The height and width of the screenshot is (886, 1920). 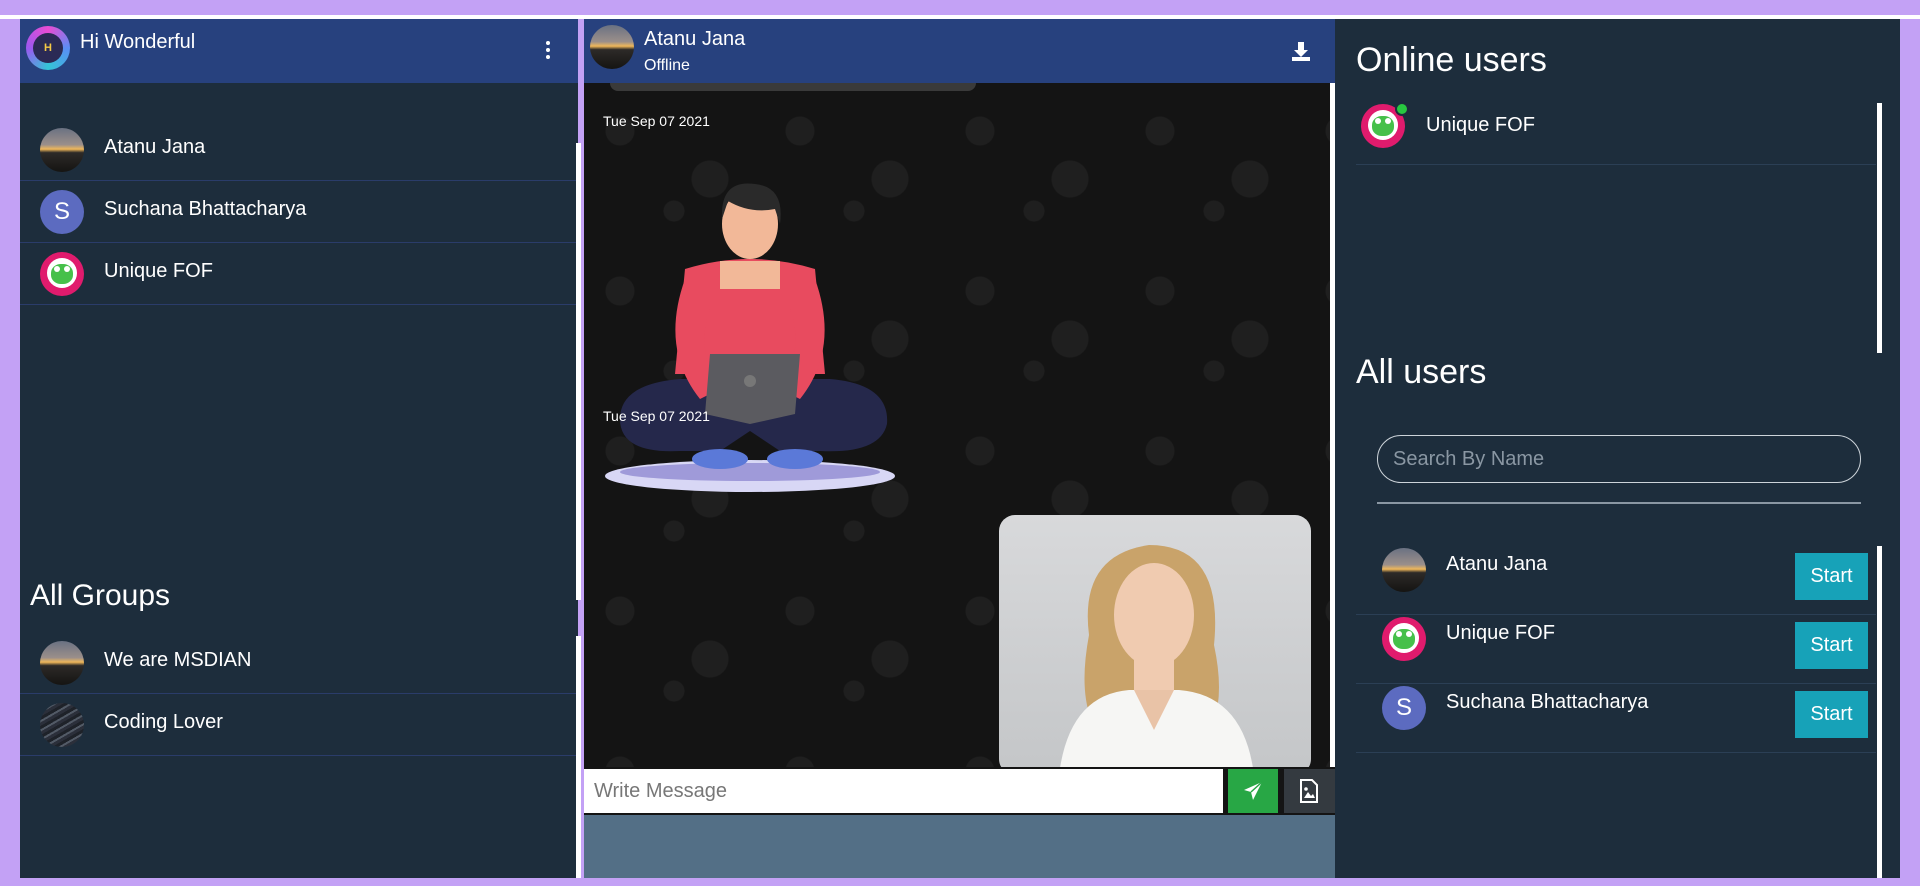 What do you see at coordinates (903, 791) in the screenshot?
I see `message-input` at bounding box center [903, 791].